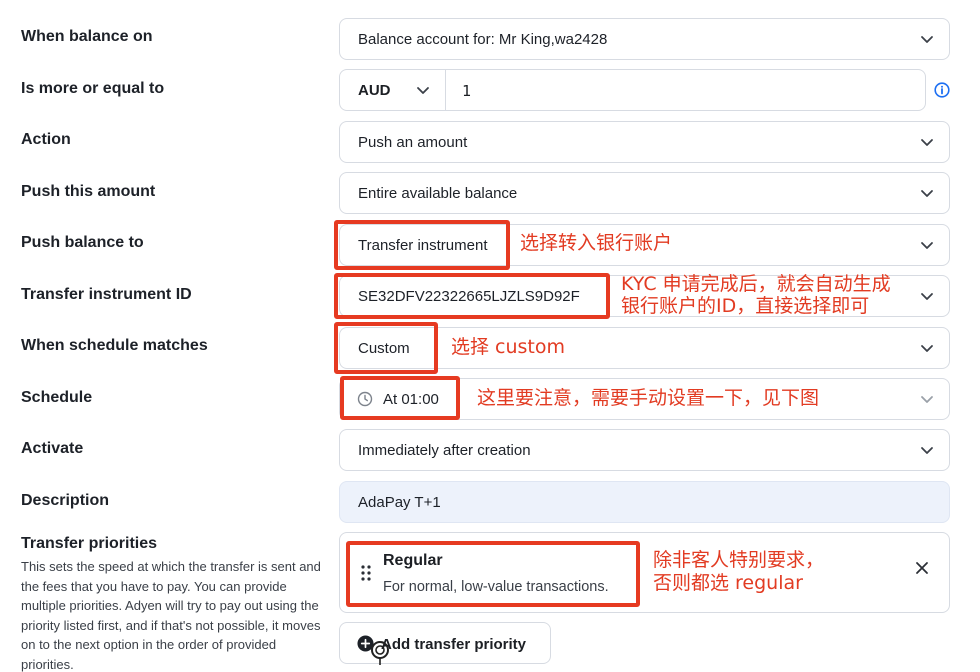 This screenshot has width=980, height=672. Describe the element at coordinates (114, 345) in the screenshot. I see `schedule-matches-label: When schedule matches` at that location.